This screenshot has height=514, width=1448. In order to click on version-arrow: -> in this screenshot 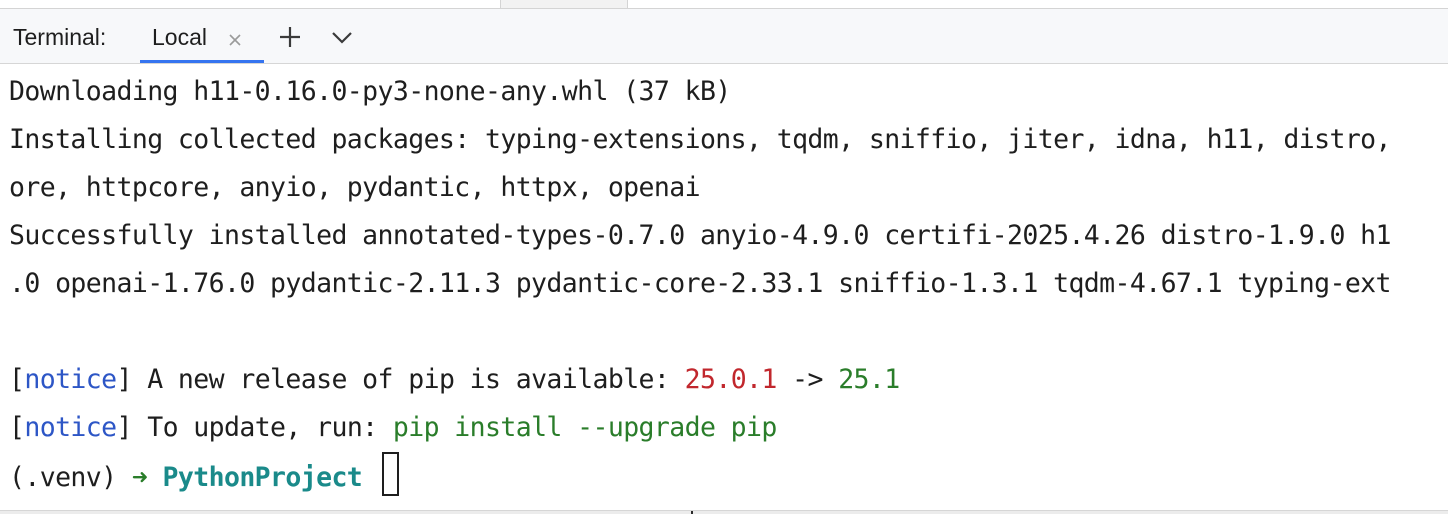, I will do `click(807, 379)`.